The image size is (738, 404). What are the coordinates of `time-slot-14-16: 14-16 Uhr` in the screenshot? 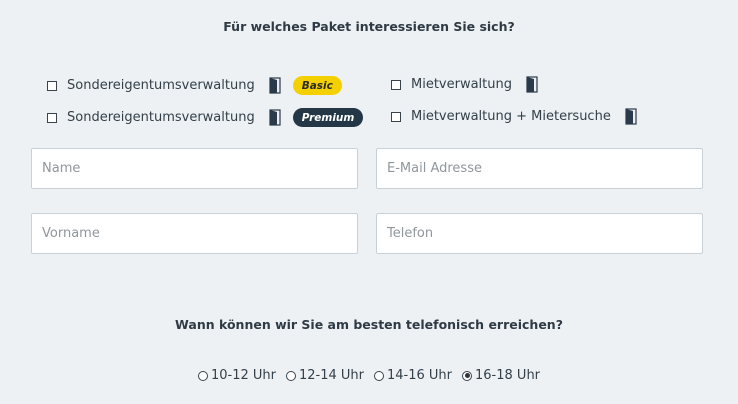 It's located at (413, 375).